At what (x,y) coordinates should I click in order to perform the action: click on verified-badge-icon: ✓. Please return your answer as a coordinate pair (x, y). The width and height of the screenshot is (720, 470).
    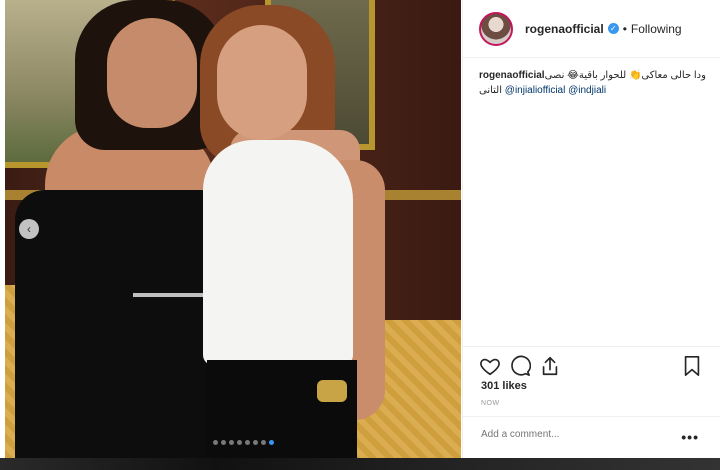
    Looking at the image, I should click on (613, 28).